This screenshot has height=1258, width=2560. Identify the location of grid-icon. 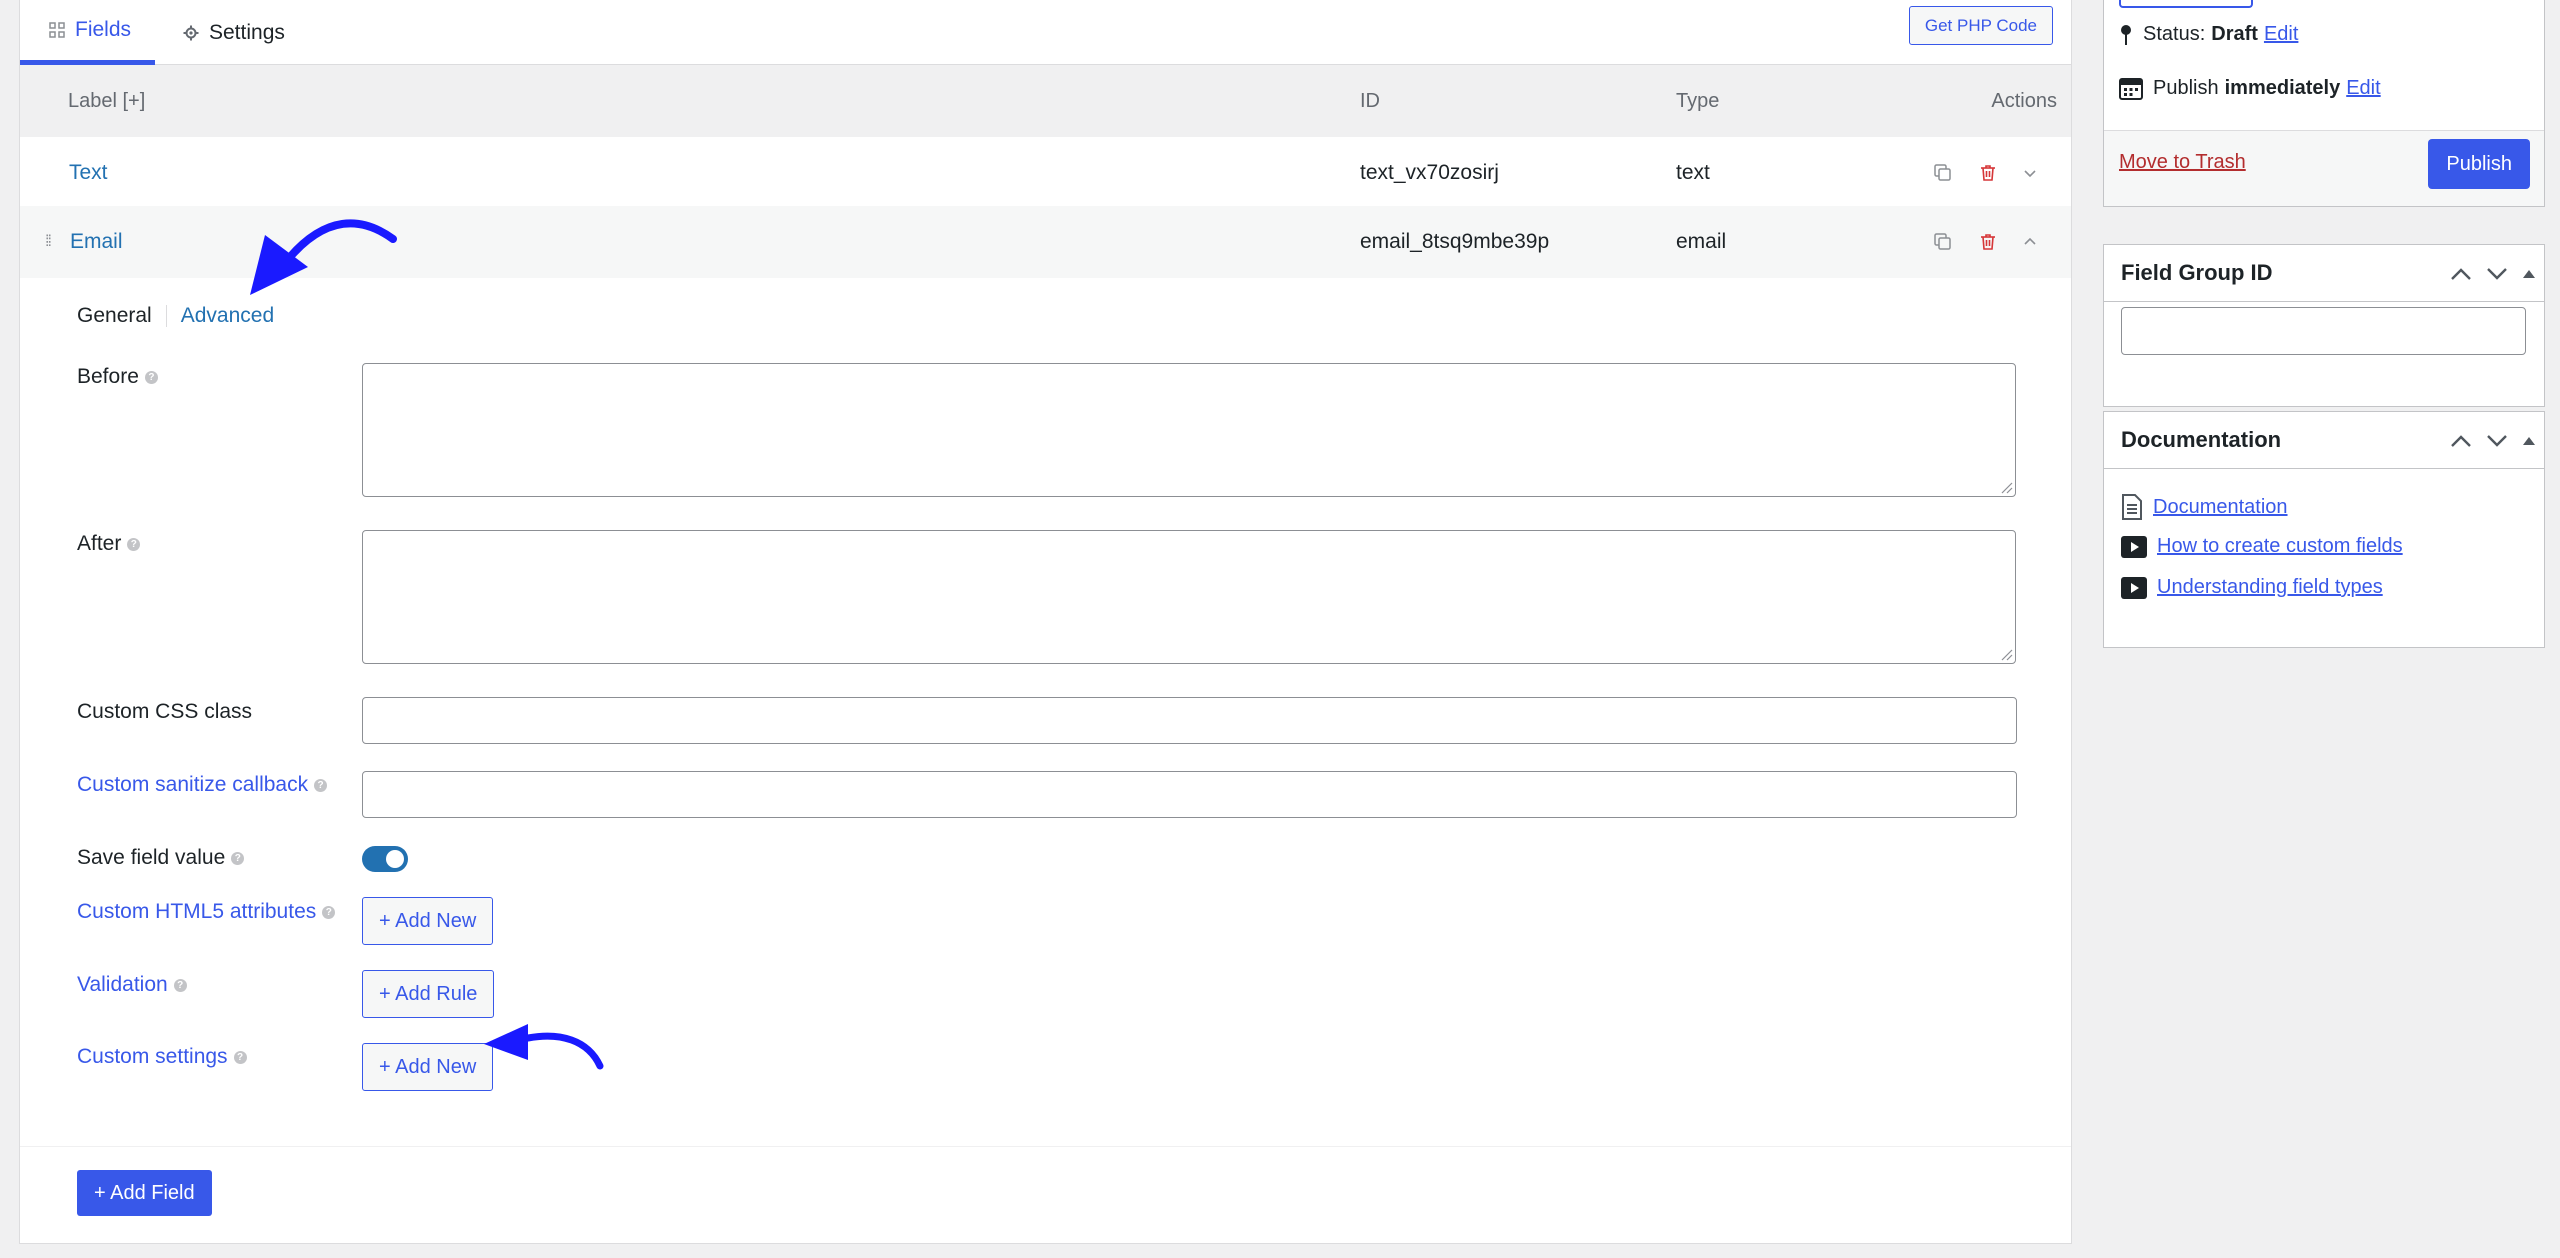
(57, 30).